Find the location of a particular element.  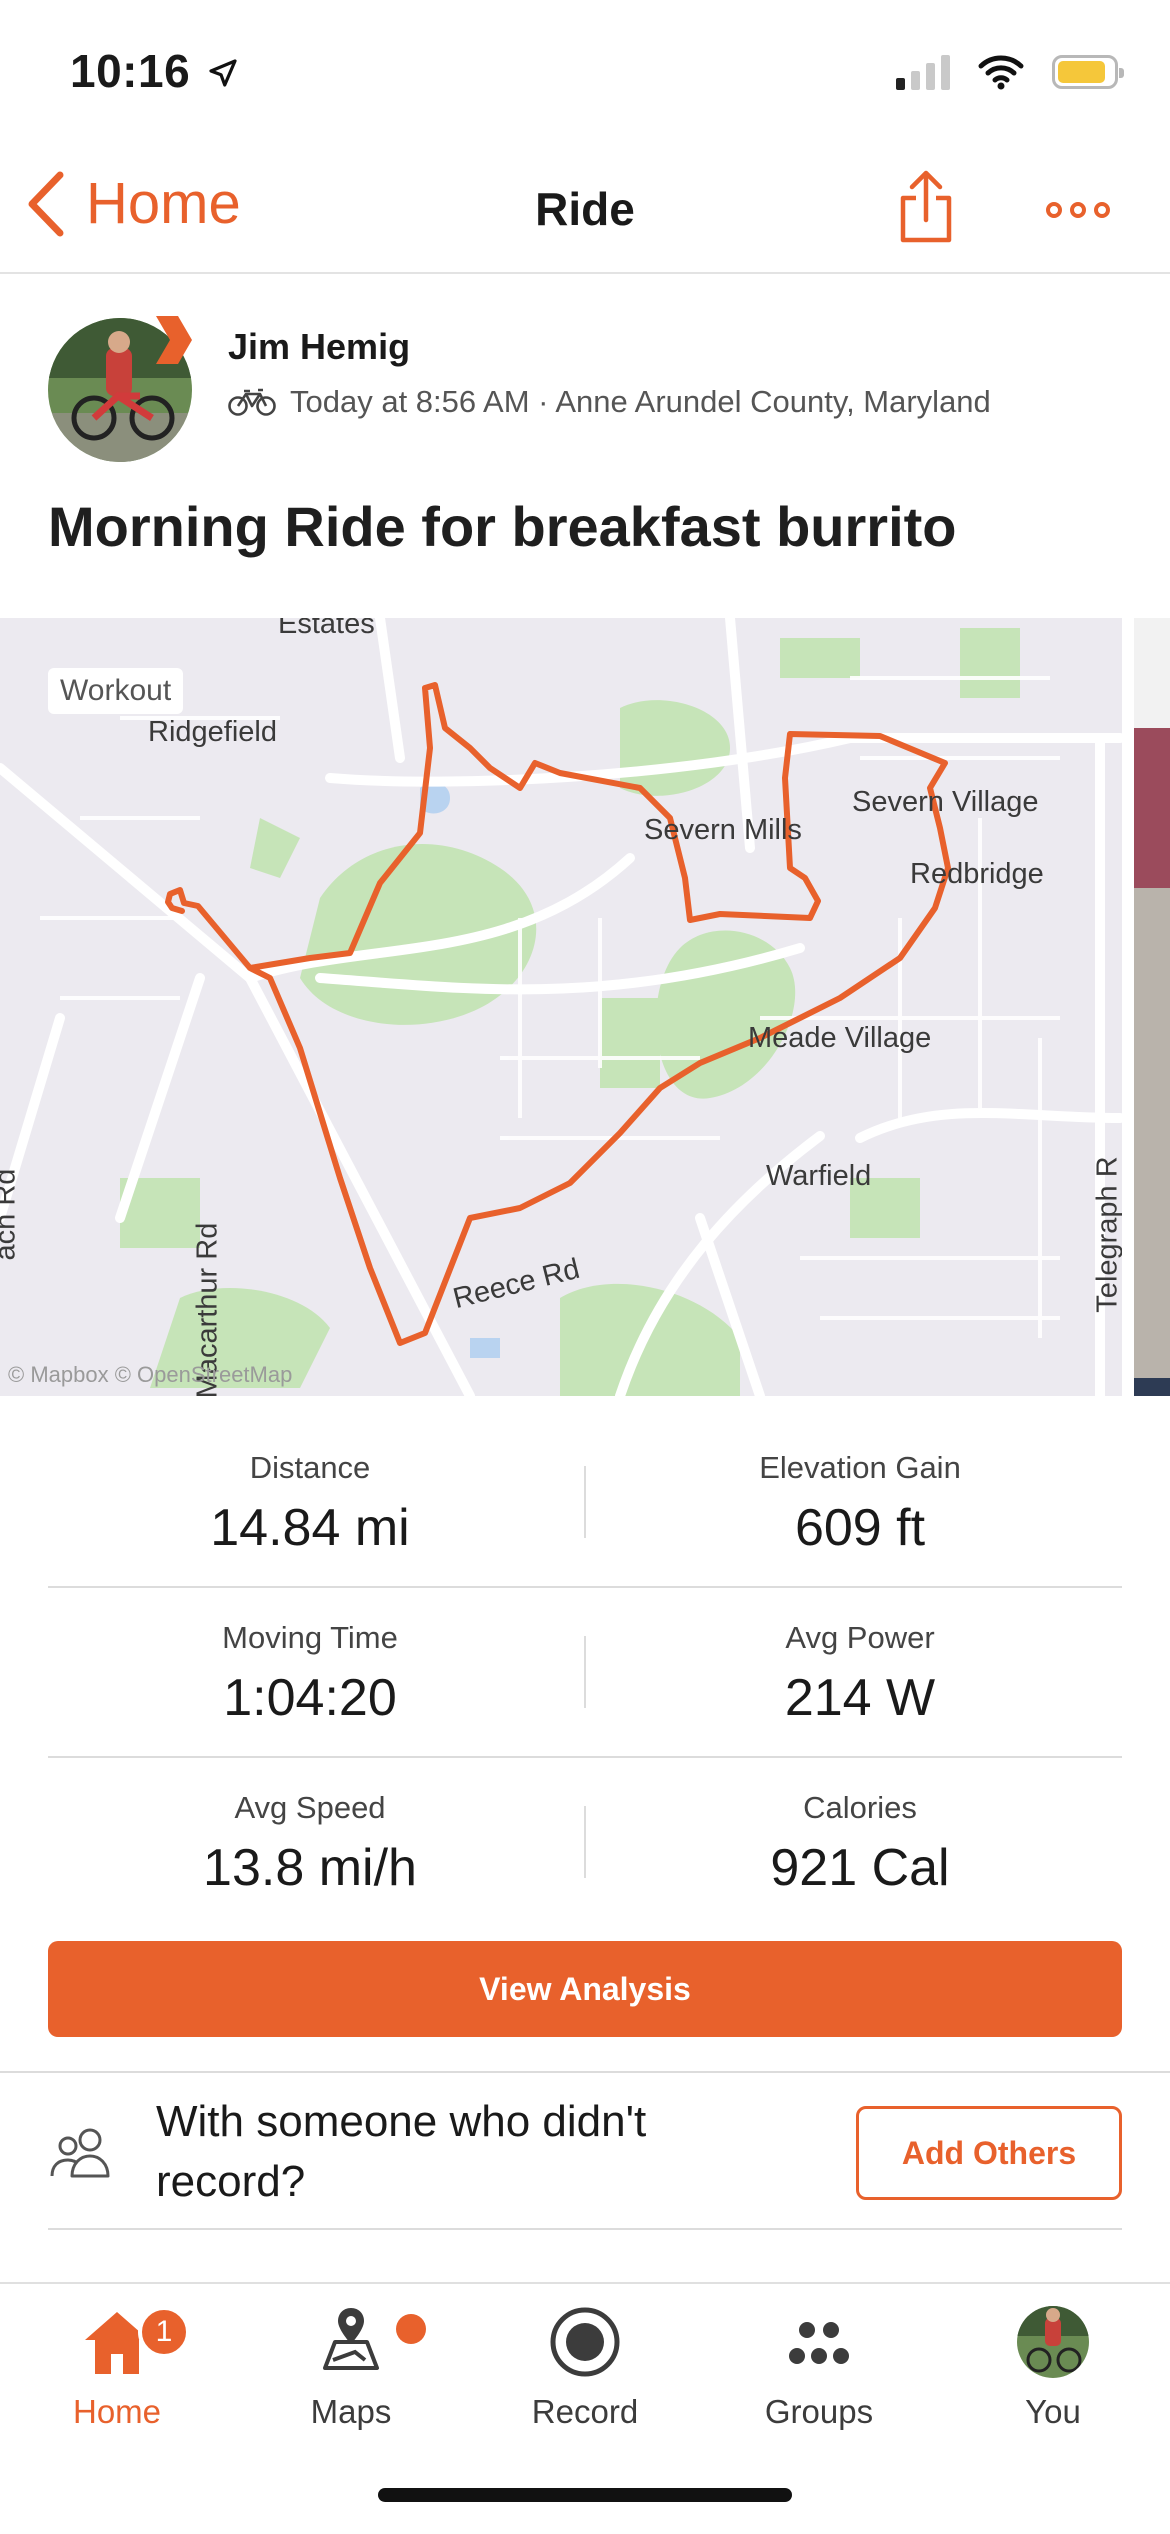

stat-power-label: Avg Power is located at coordinates (860, 1637).